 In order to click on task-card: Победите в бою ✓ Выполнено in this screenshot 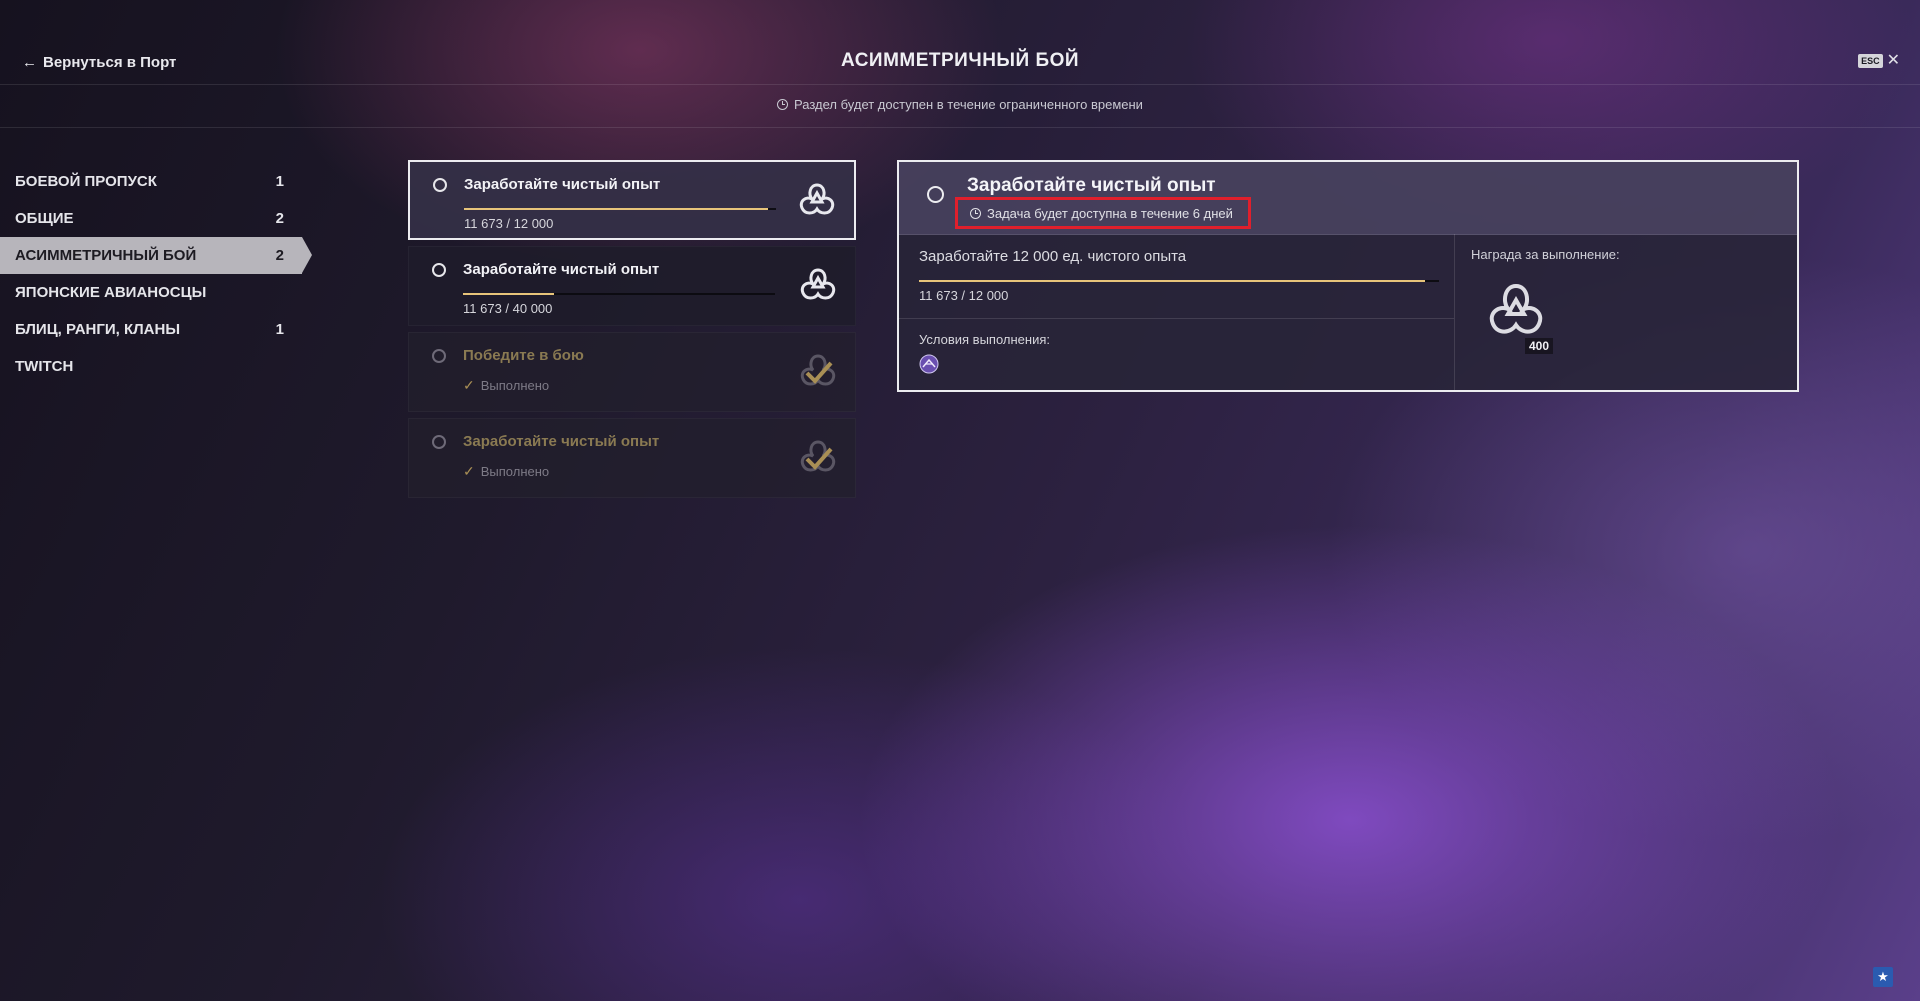, I will do `click(632, 372)`.